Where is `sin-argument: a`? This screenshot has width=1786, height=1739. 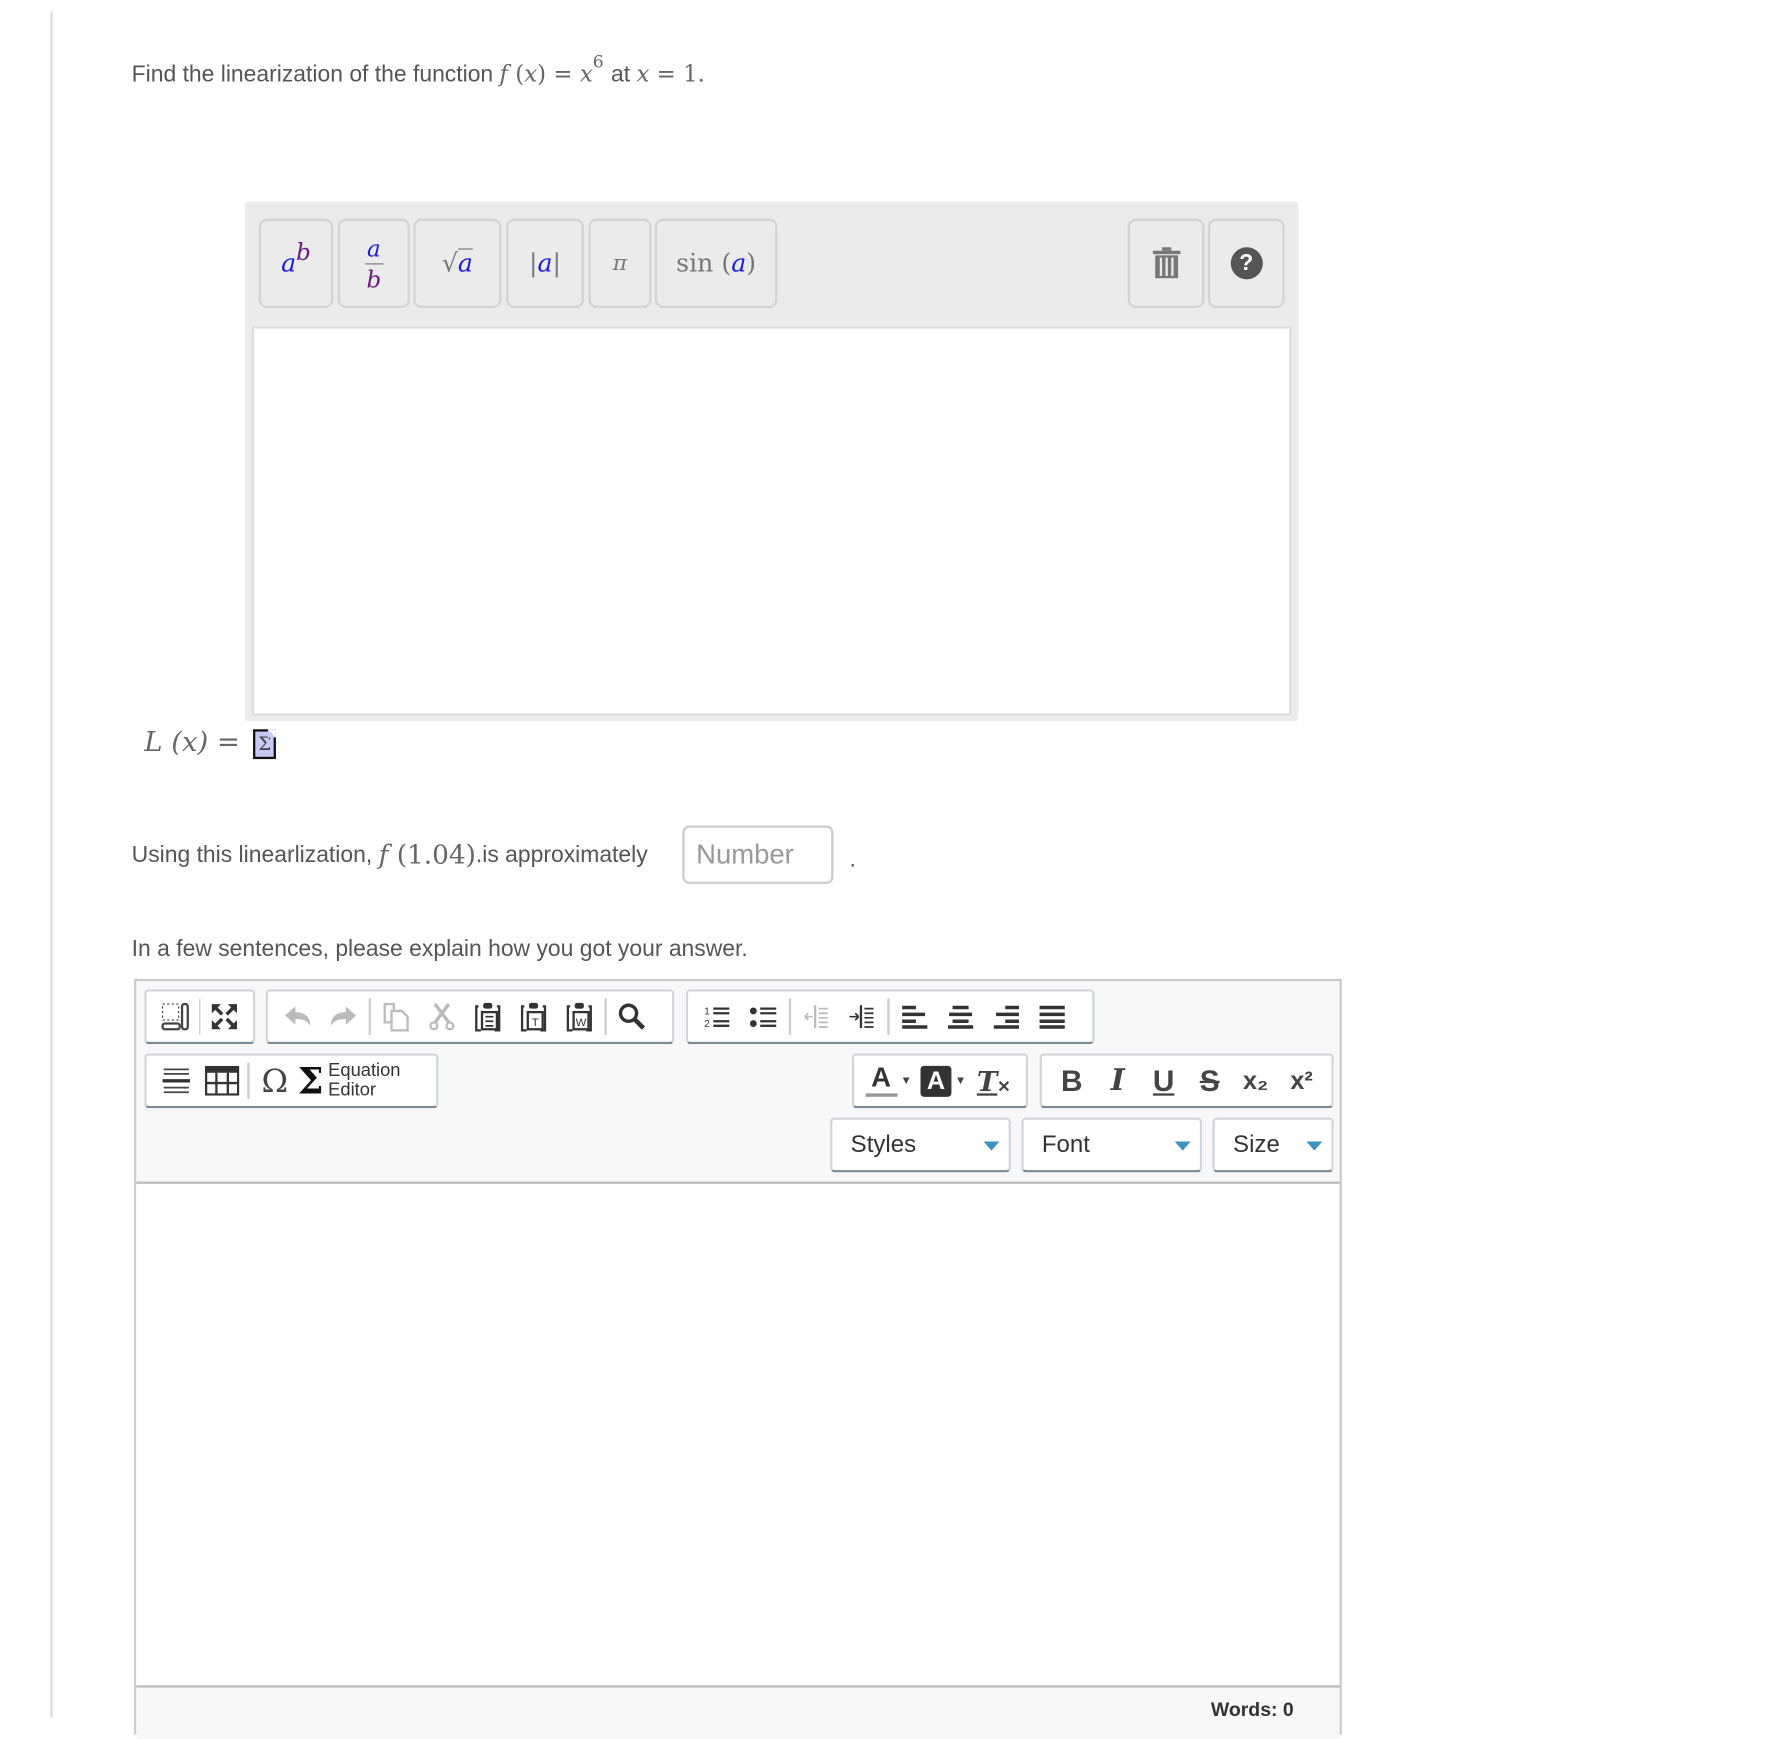 sin-argument: a is located at coordinates (739, 263).